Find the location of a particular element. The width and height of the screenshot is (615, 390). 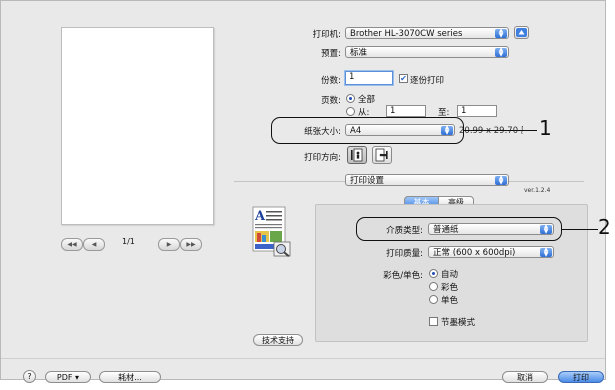

presets-label: 预置: is located at coordinates (331, 54).